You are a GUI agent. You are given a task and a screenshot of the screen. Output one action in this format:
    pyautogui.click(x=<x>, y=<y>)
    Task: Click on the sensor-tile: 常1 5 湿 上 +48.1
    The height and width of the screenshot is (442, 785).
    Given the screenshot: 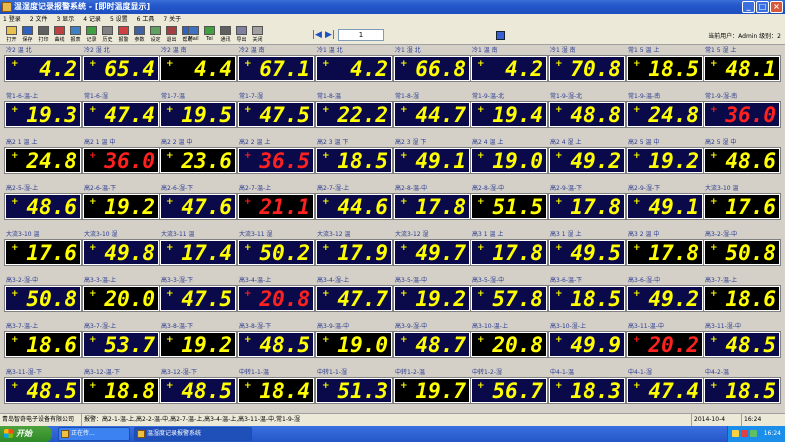 What is the action you would take?
    pyautogui.click(x=742, y=68)
    